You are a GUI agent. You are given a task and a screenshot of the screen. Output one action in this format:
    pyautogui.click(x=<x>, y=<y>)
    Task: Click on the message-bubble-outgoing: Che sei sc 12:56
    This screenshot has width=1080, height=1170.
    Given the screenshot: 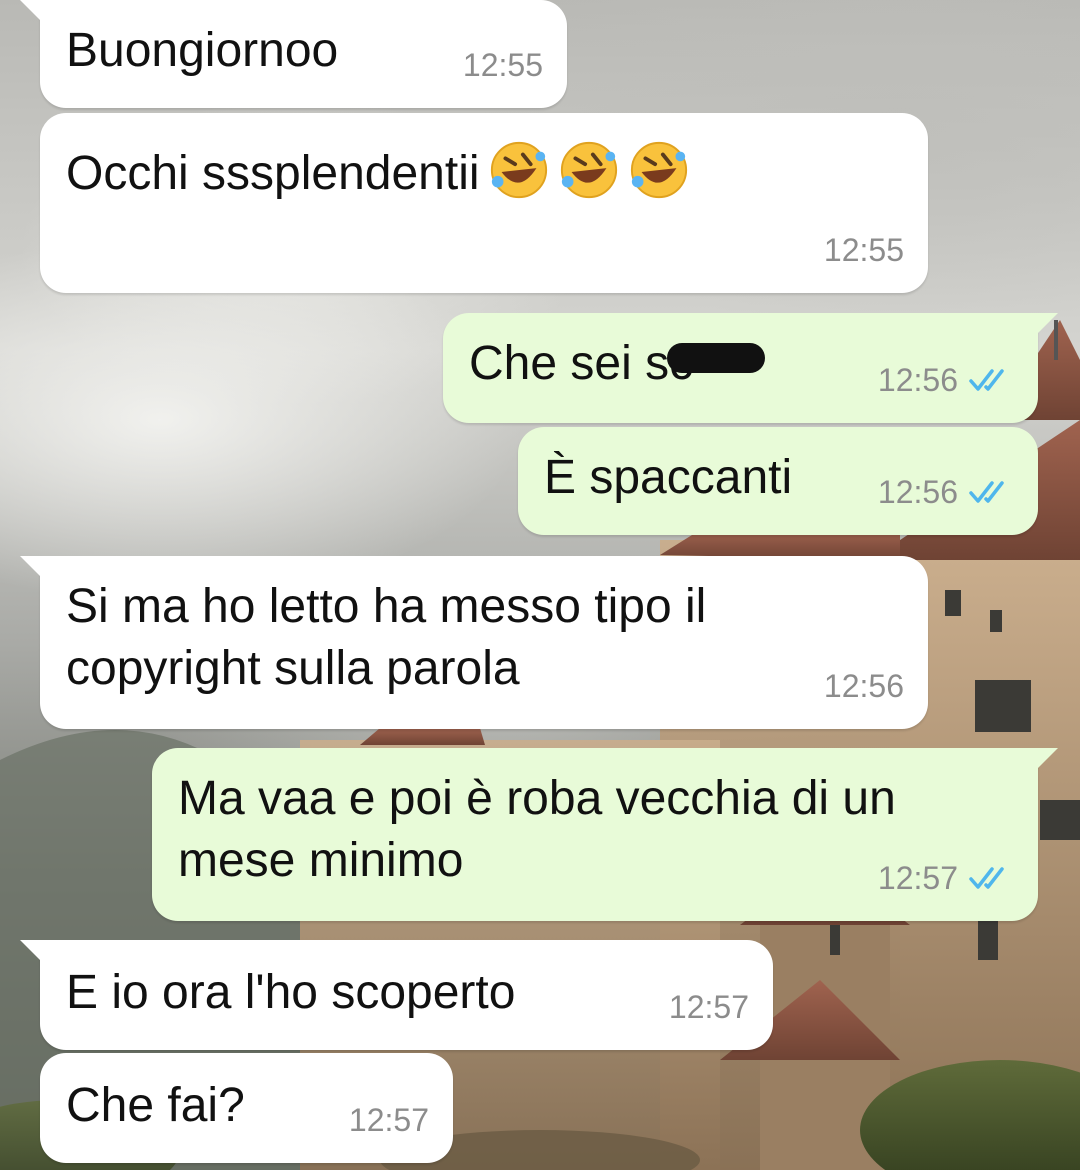 What is the action you would take?
    pyautogui.click(x=750, y=368)
    